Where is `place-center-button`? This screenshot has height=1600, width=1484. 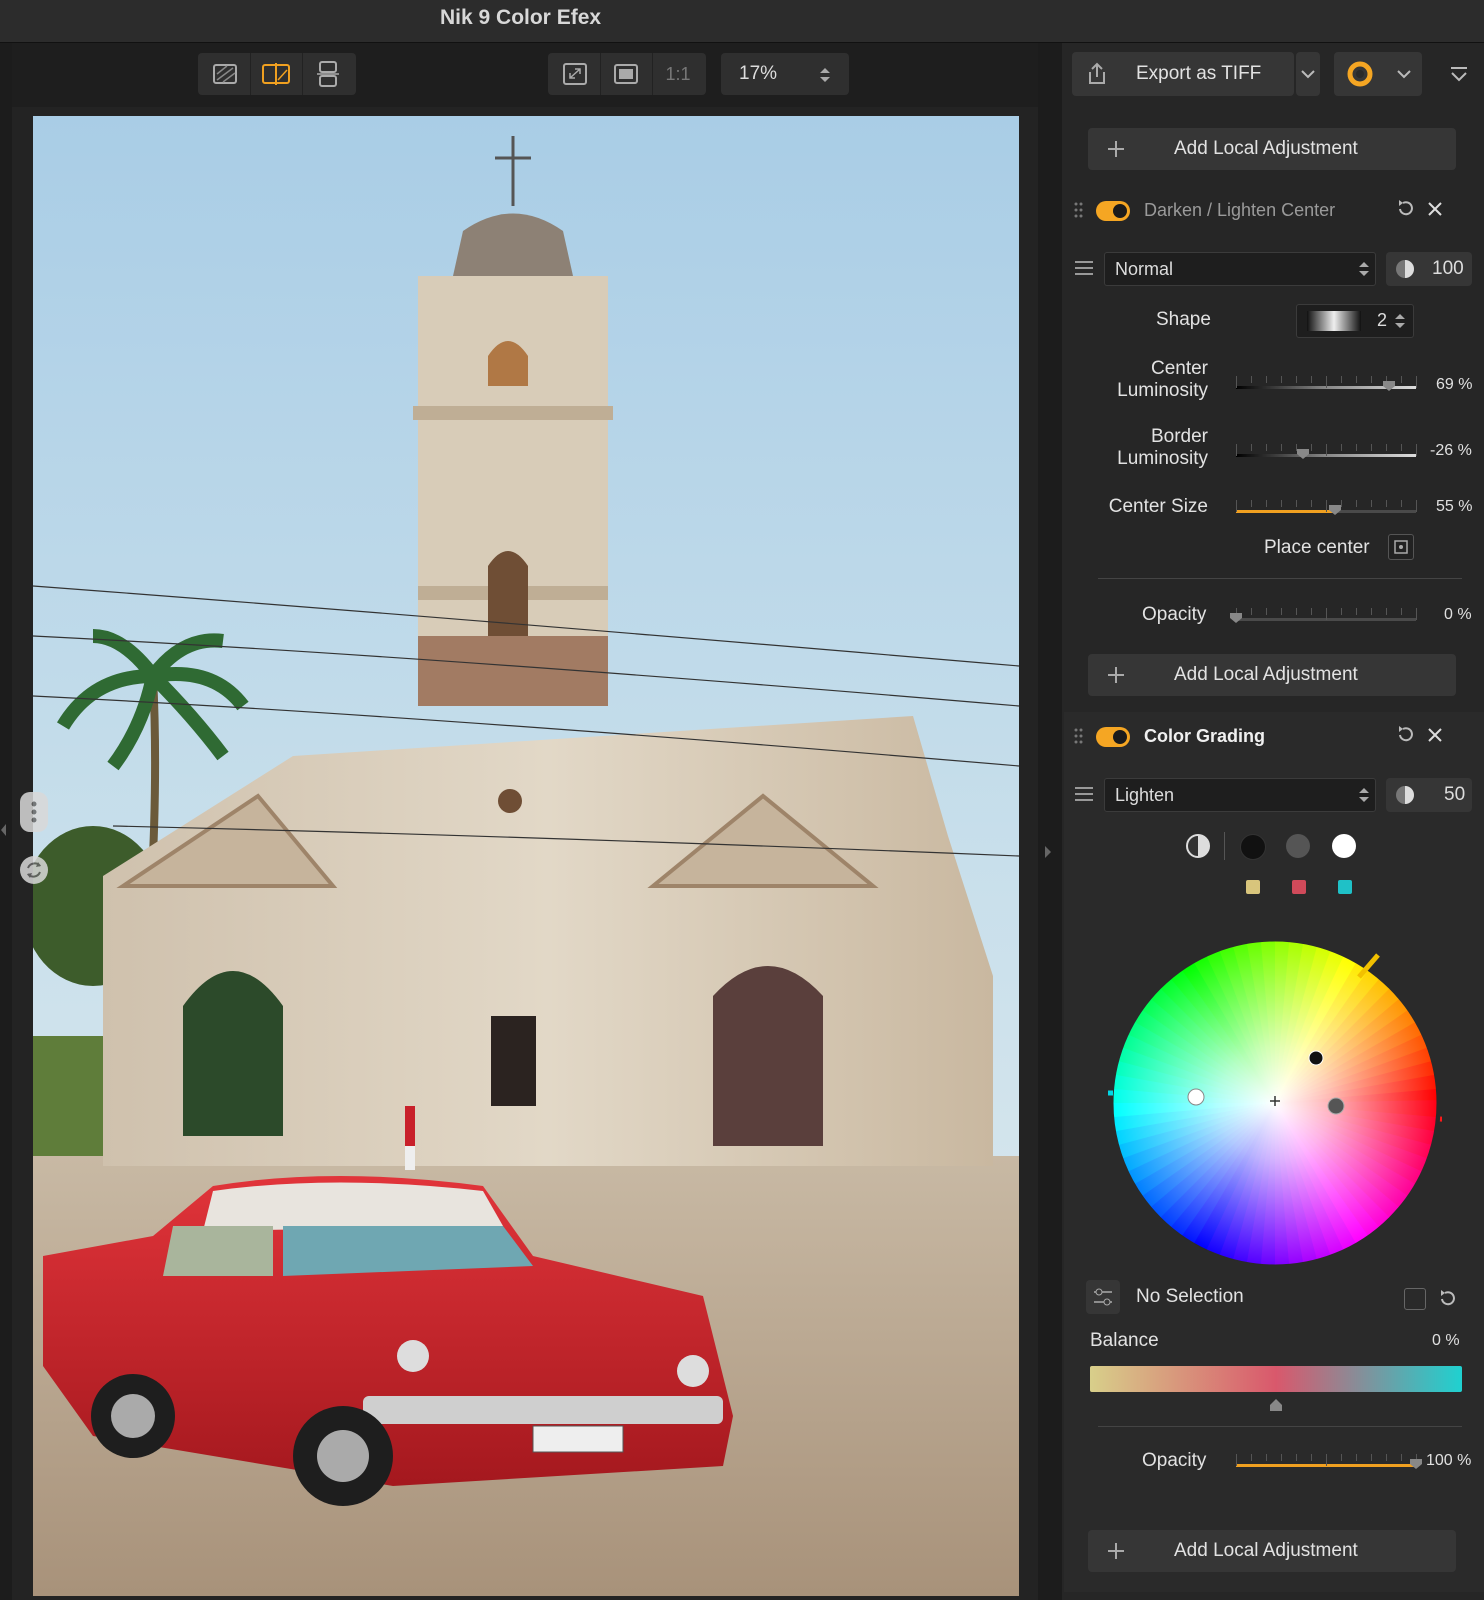
place-center-button is located at coordinates (1401, 547).